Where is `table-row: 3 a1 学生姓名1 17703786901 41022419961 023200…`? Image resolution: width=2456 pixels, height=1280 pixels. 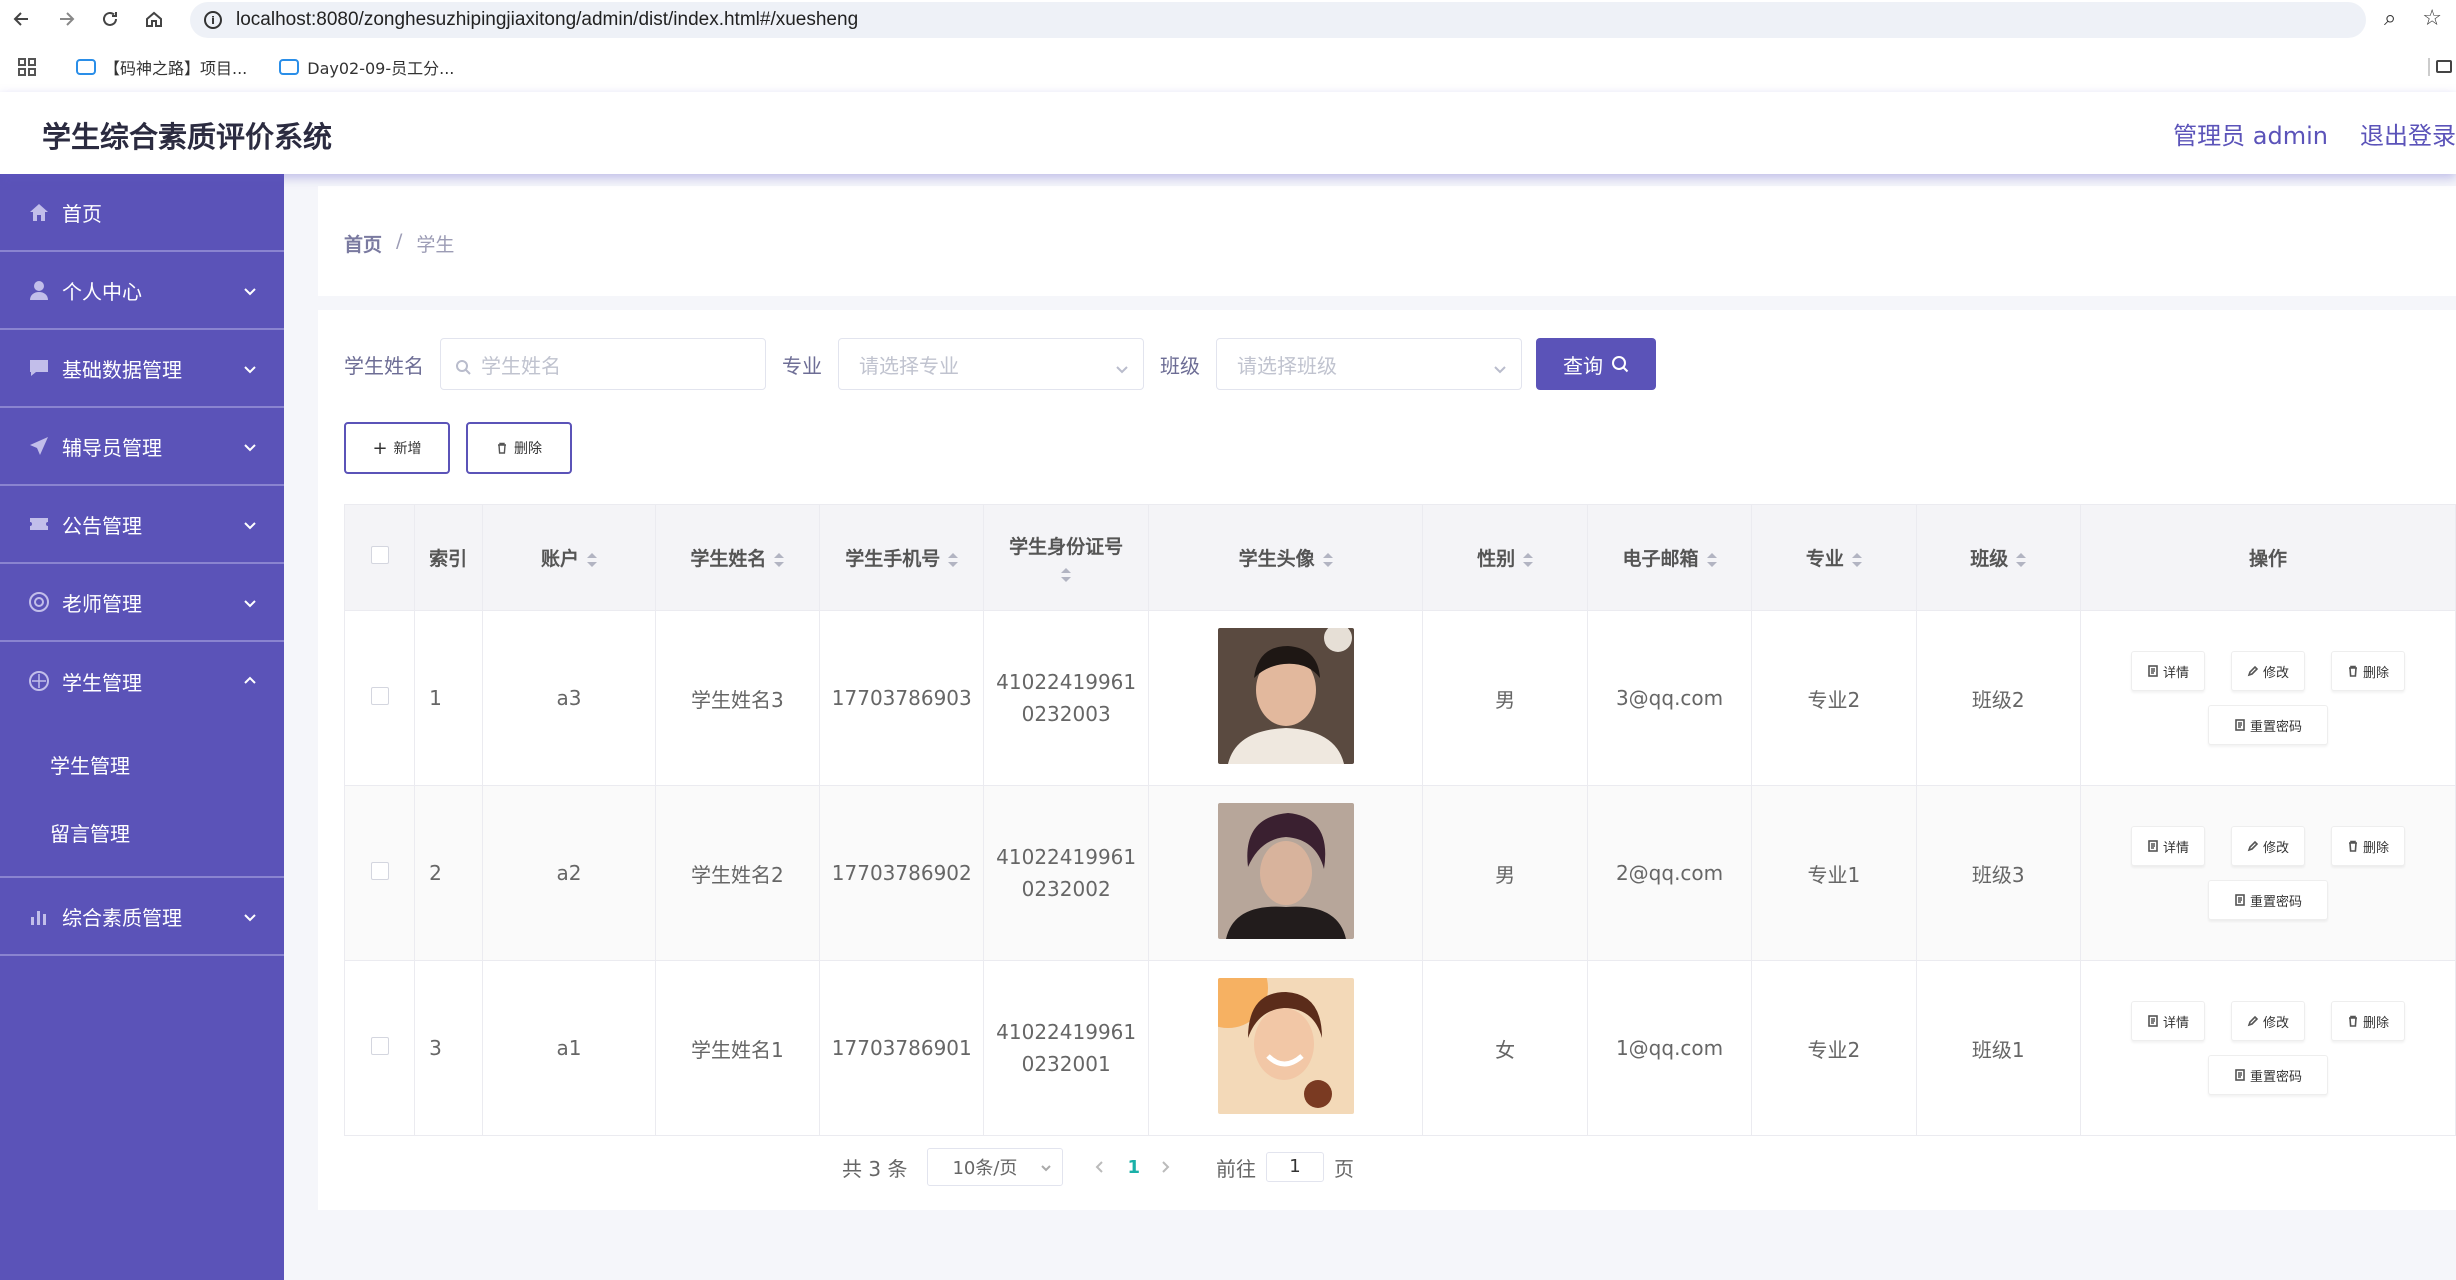
table-row: 3 a1 学生姓名1 17703786901 41022419961 023200… is located at coordinates (1399, 1048).